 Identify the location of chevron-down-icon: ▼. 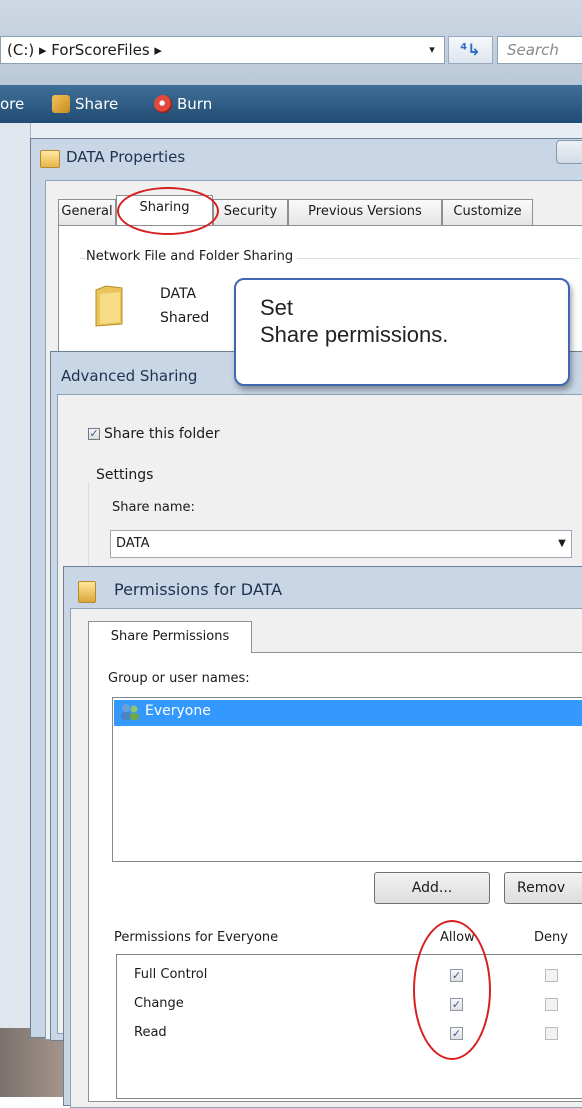
(562, 544).